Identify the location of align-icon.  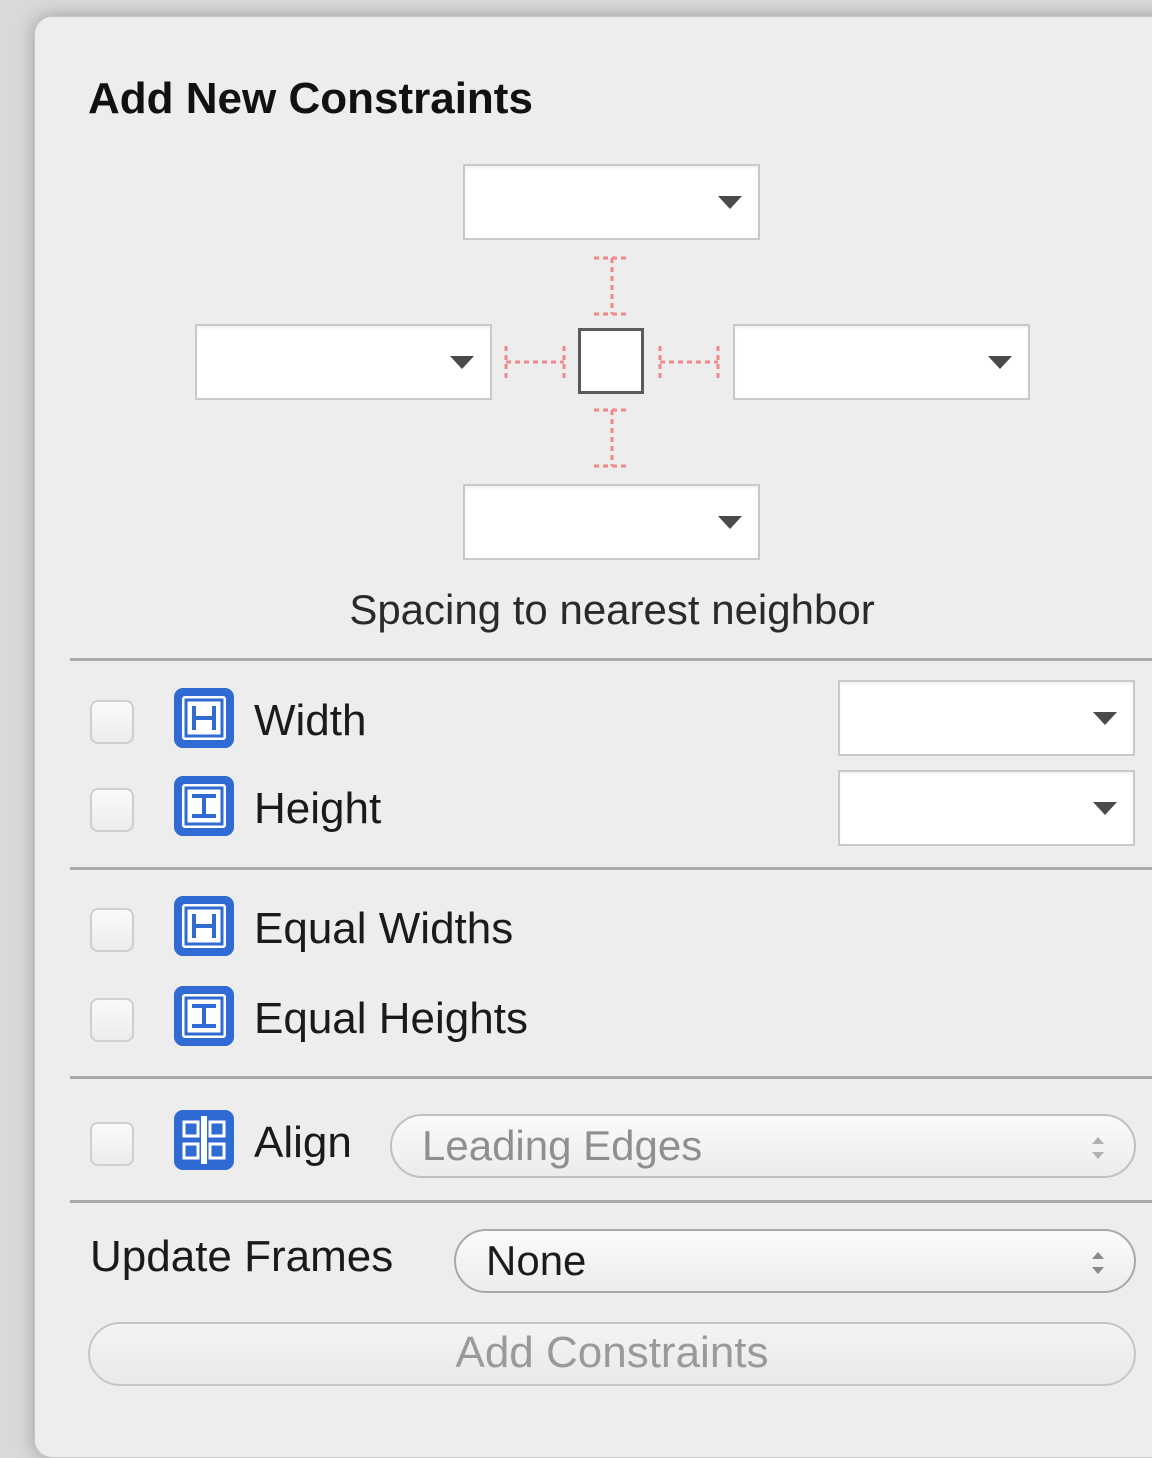
(204, 1140).